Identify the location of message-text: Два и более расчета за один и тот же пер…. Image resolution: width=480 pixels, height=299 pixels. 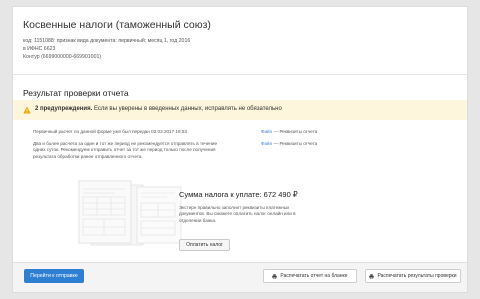
(125, 150).